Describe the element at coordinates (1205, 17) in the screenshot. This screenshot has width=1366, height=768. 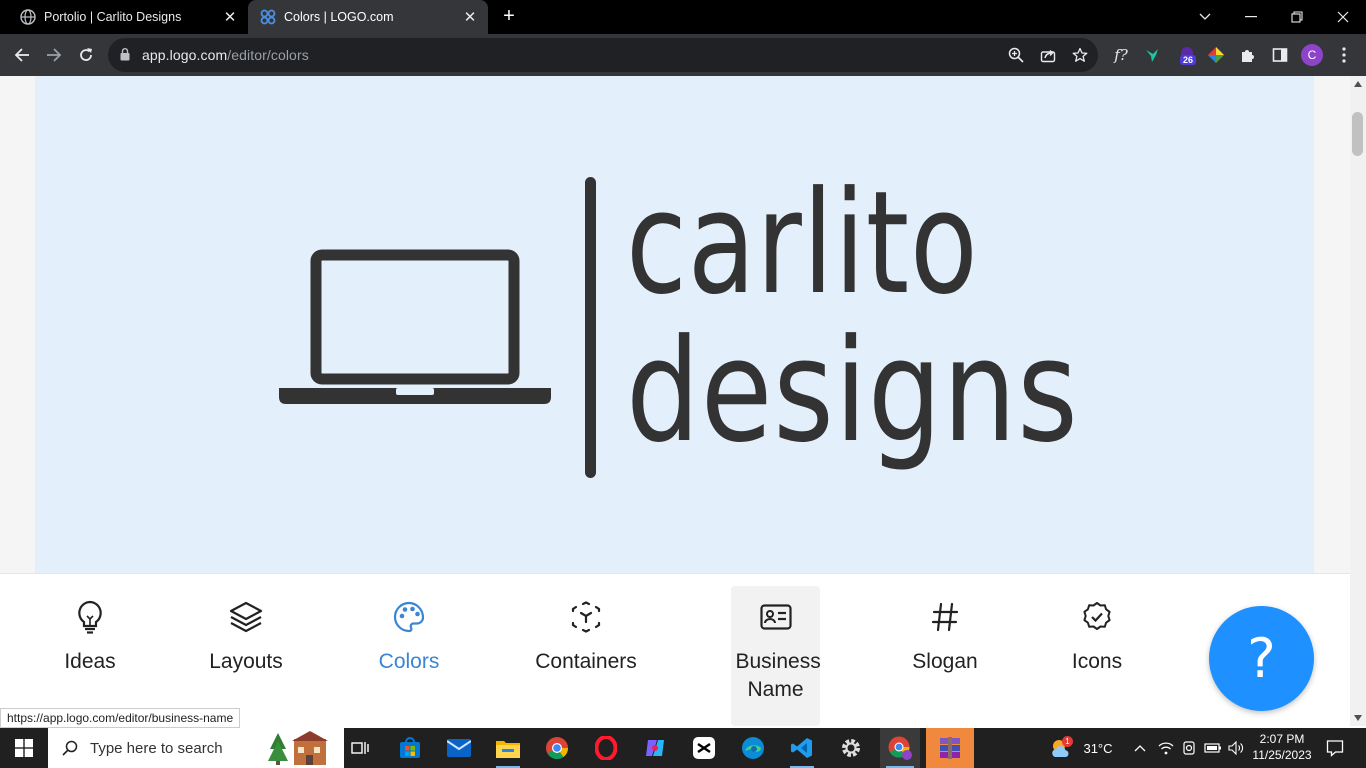
I see `tab-search-icon` at that location.